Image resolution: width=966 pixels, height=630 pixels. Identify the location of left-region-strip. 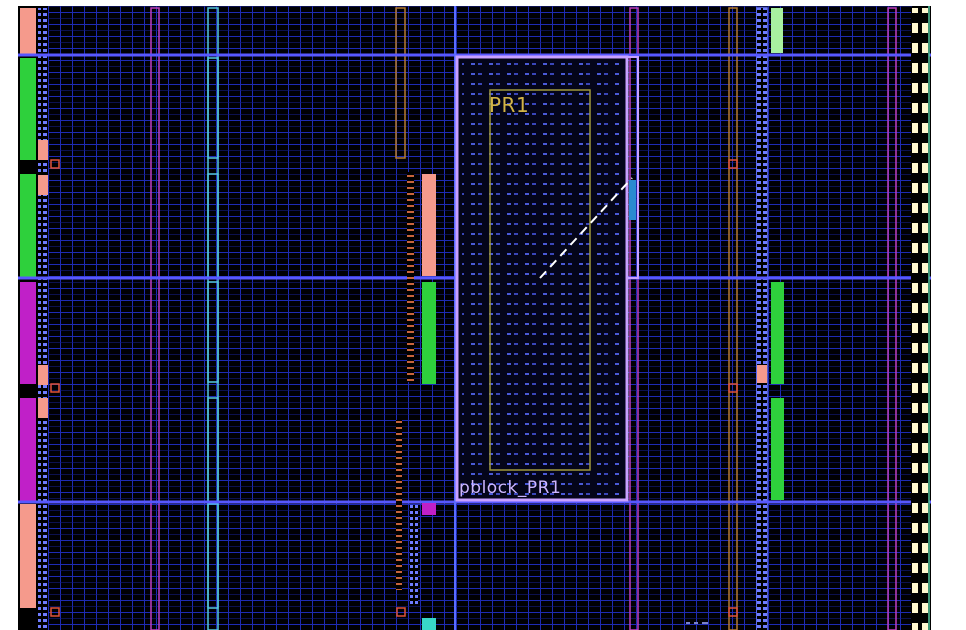
(28, 319).